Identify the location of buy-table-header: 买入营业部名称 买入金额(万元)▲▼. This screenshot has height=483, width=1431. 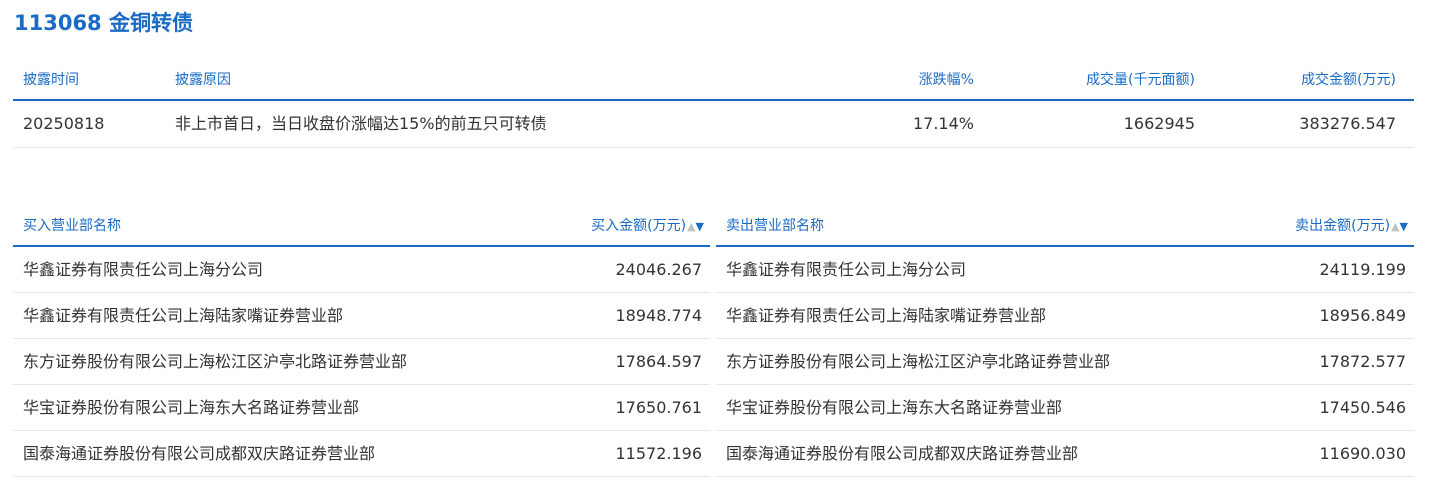
(361, 227).